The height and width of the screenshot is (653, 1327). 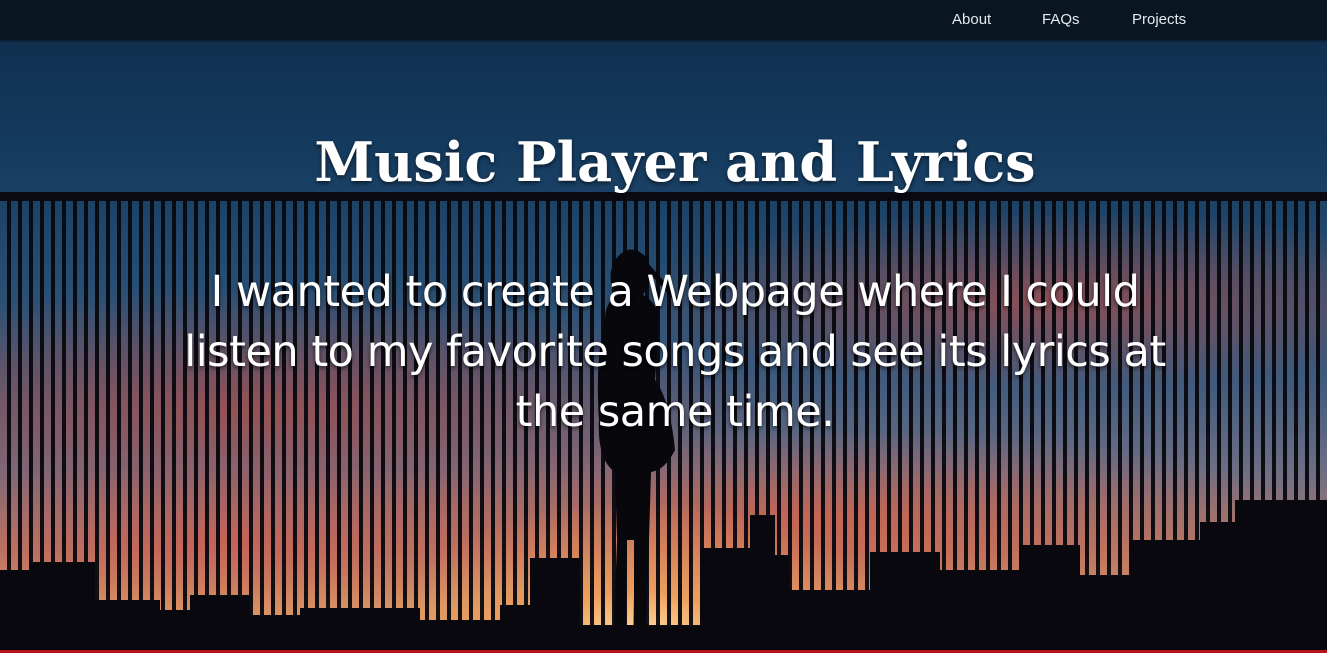 I want to click on top-navbar: About FAQs Projects, so click(x=663, y=20).